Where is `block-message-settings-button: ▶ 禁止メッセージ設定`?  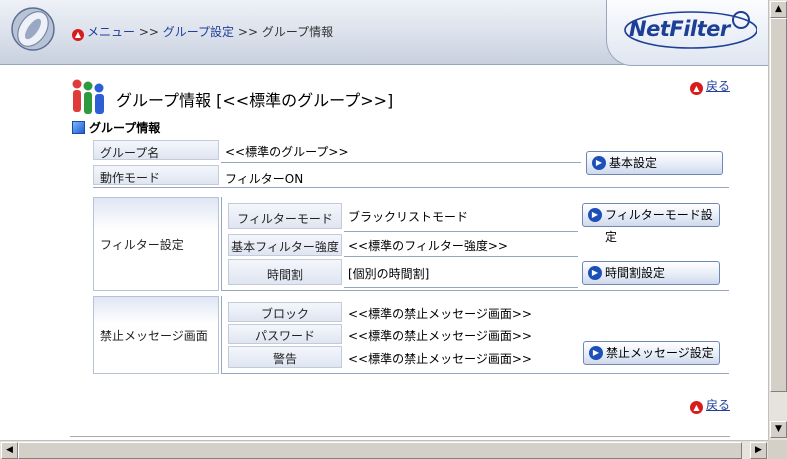 block-message-settings-button: ▶ 禁止メッセージ設定 is located at coordinates (651, 353).